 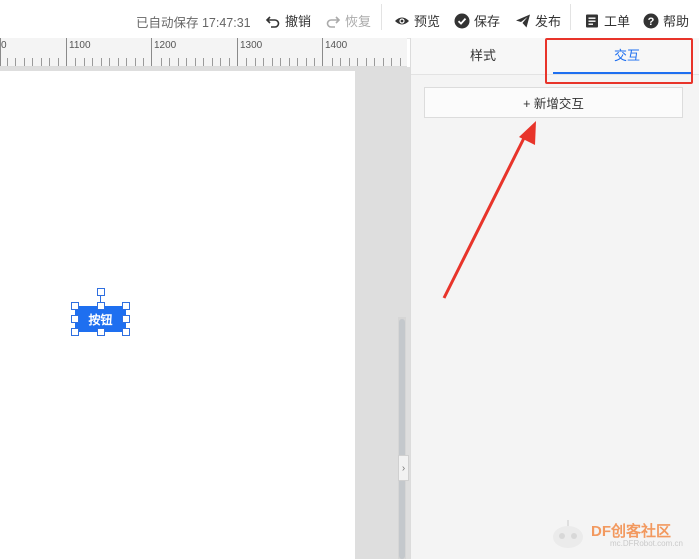 I want to click on redo-label: 恢复, so click(x=358, y=21).